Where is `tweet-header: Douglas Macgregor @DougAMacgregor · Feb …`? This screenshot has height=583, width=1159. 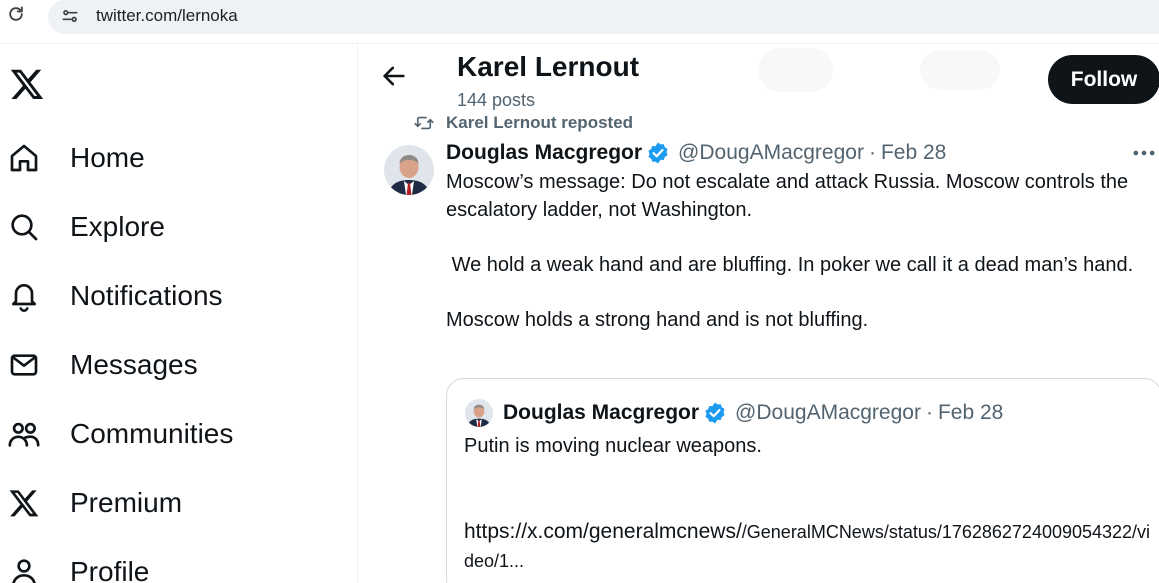
tweet-header: Douglas Macgregor @DougAMacgregor · Feb … is located at coordinates (696, 153).